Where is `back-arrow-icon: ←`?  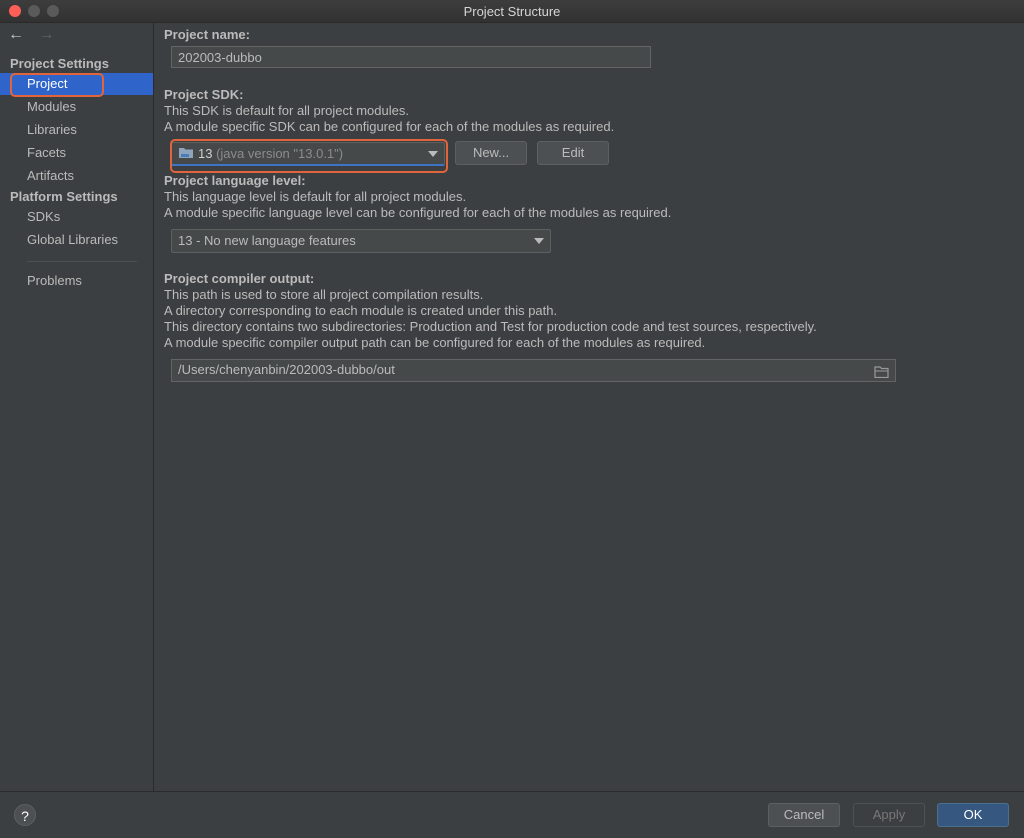
back-arrow-icon: ← is located at coordinates (16, 34).